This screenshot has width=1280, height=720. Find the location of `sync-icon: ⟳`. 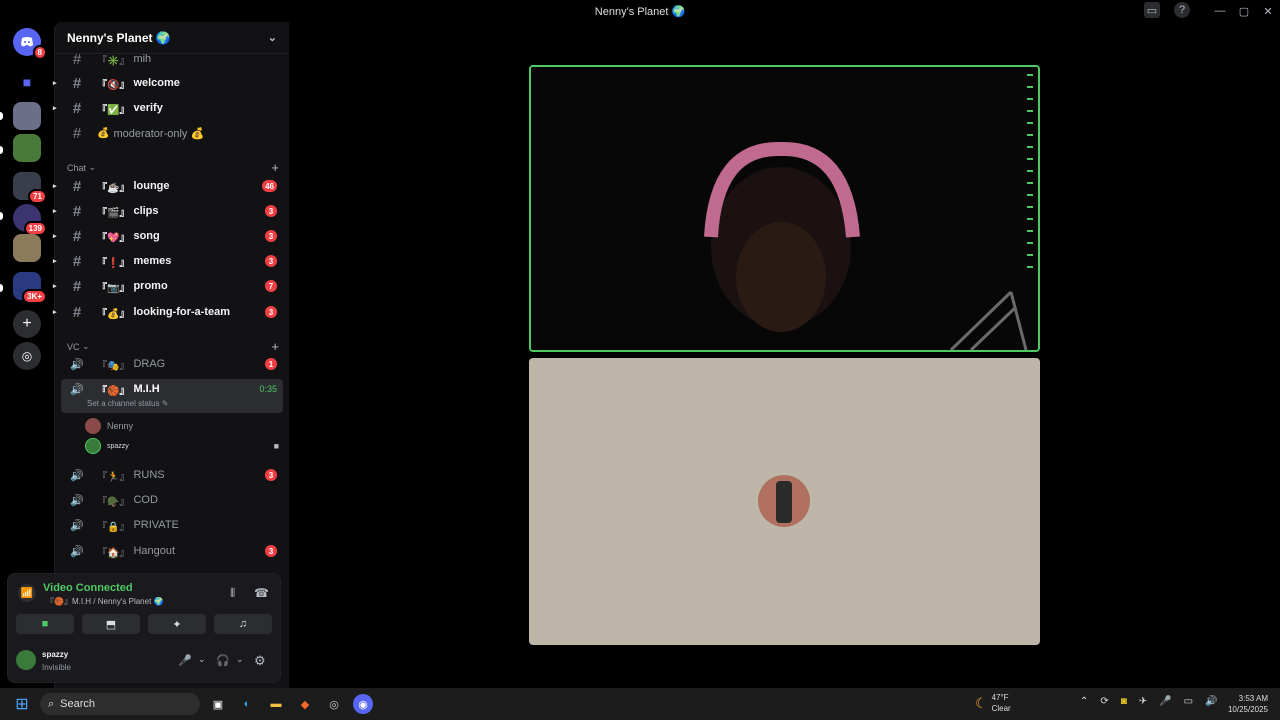

sync-icon: ⟳ is located at coordinates (1104, 701).